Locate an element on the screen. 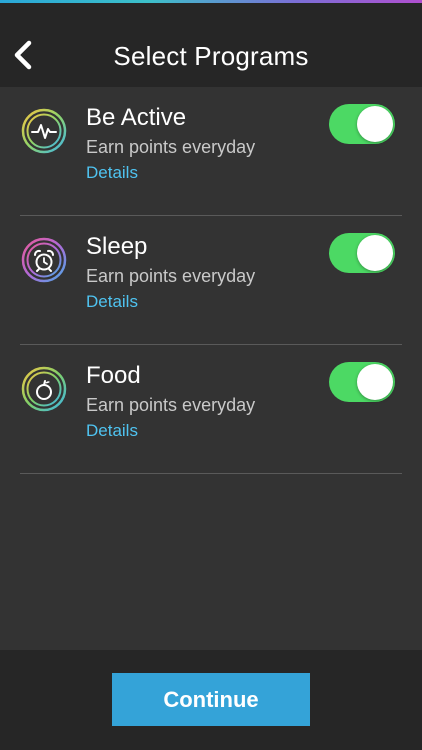 The width and height of the screenshot is (422, 750). page-title: Select Programs is located at coordinates (211, 56).